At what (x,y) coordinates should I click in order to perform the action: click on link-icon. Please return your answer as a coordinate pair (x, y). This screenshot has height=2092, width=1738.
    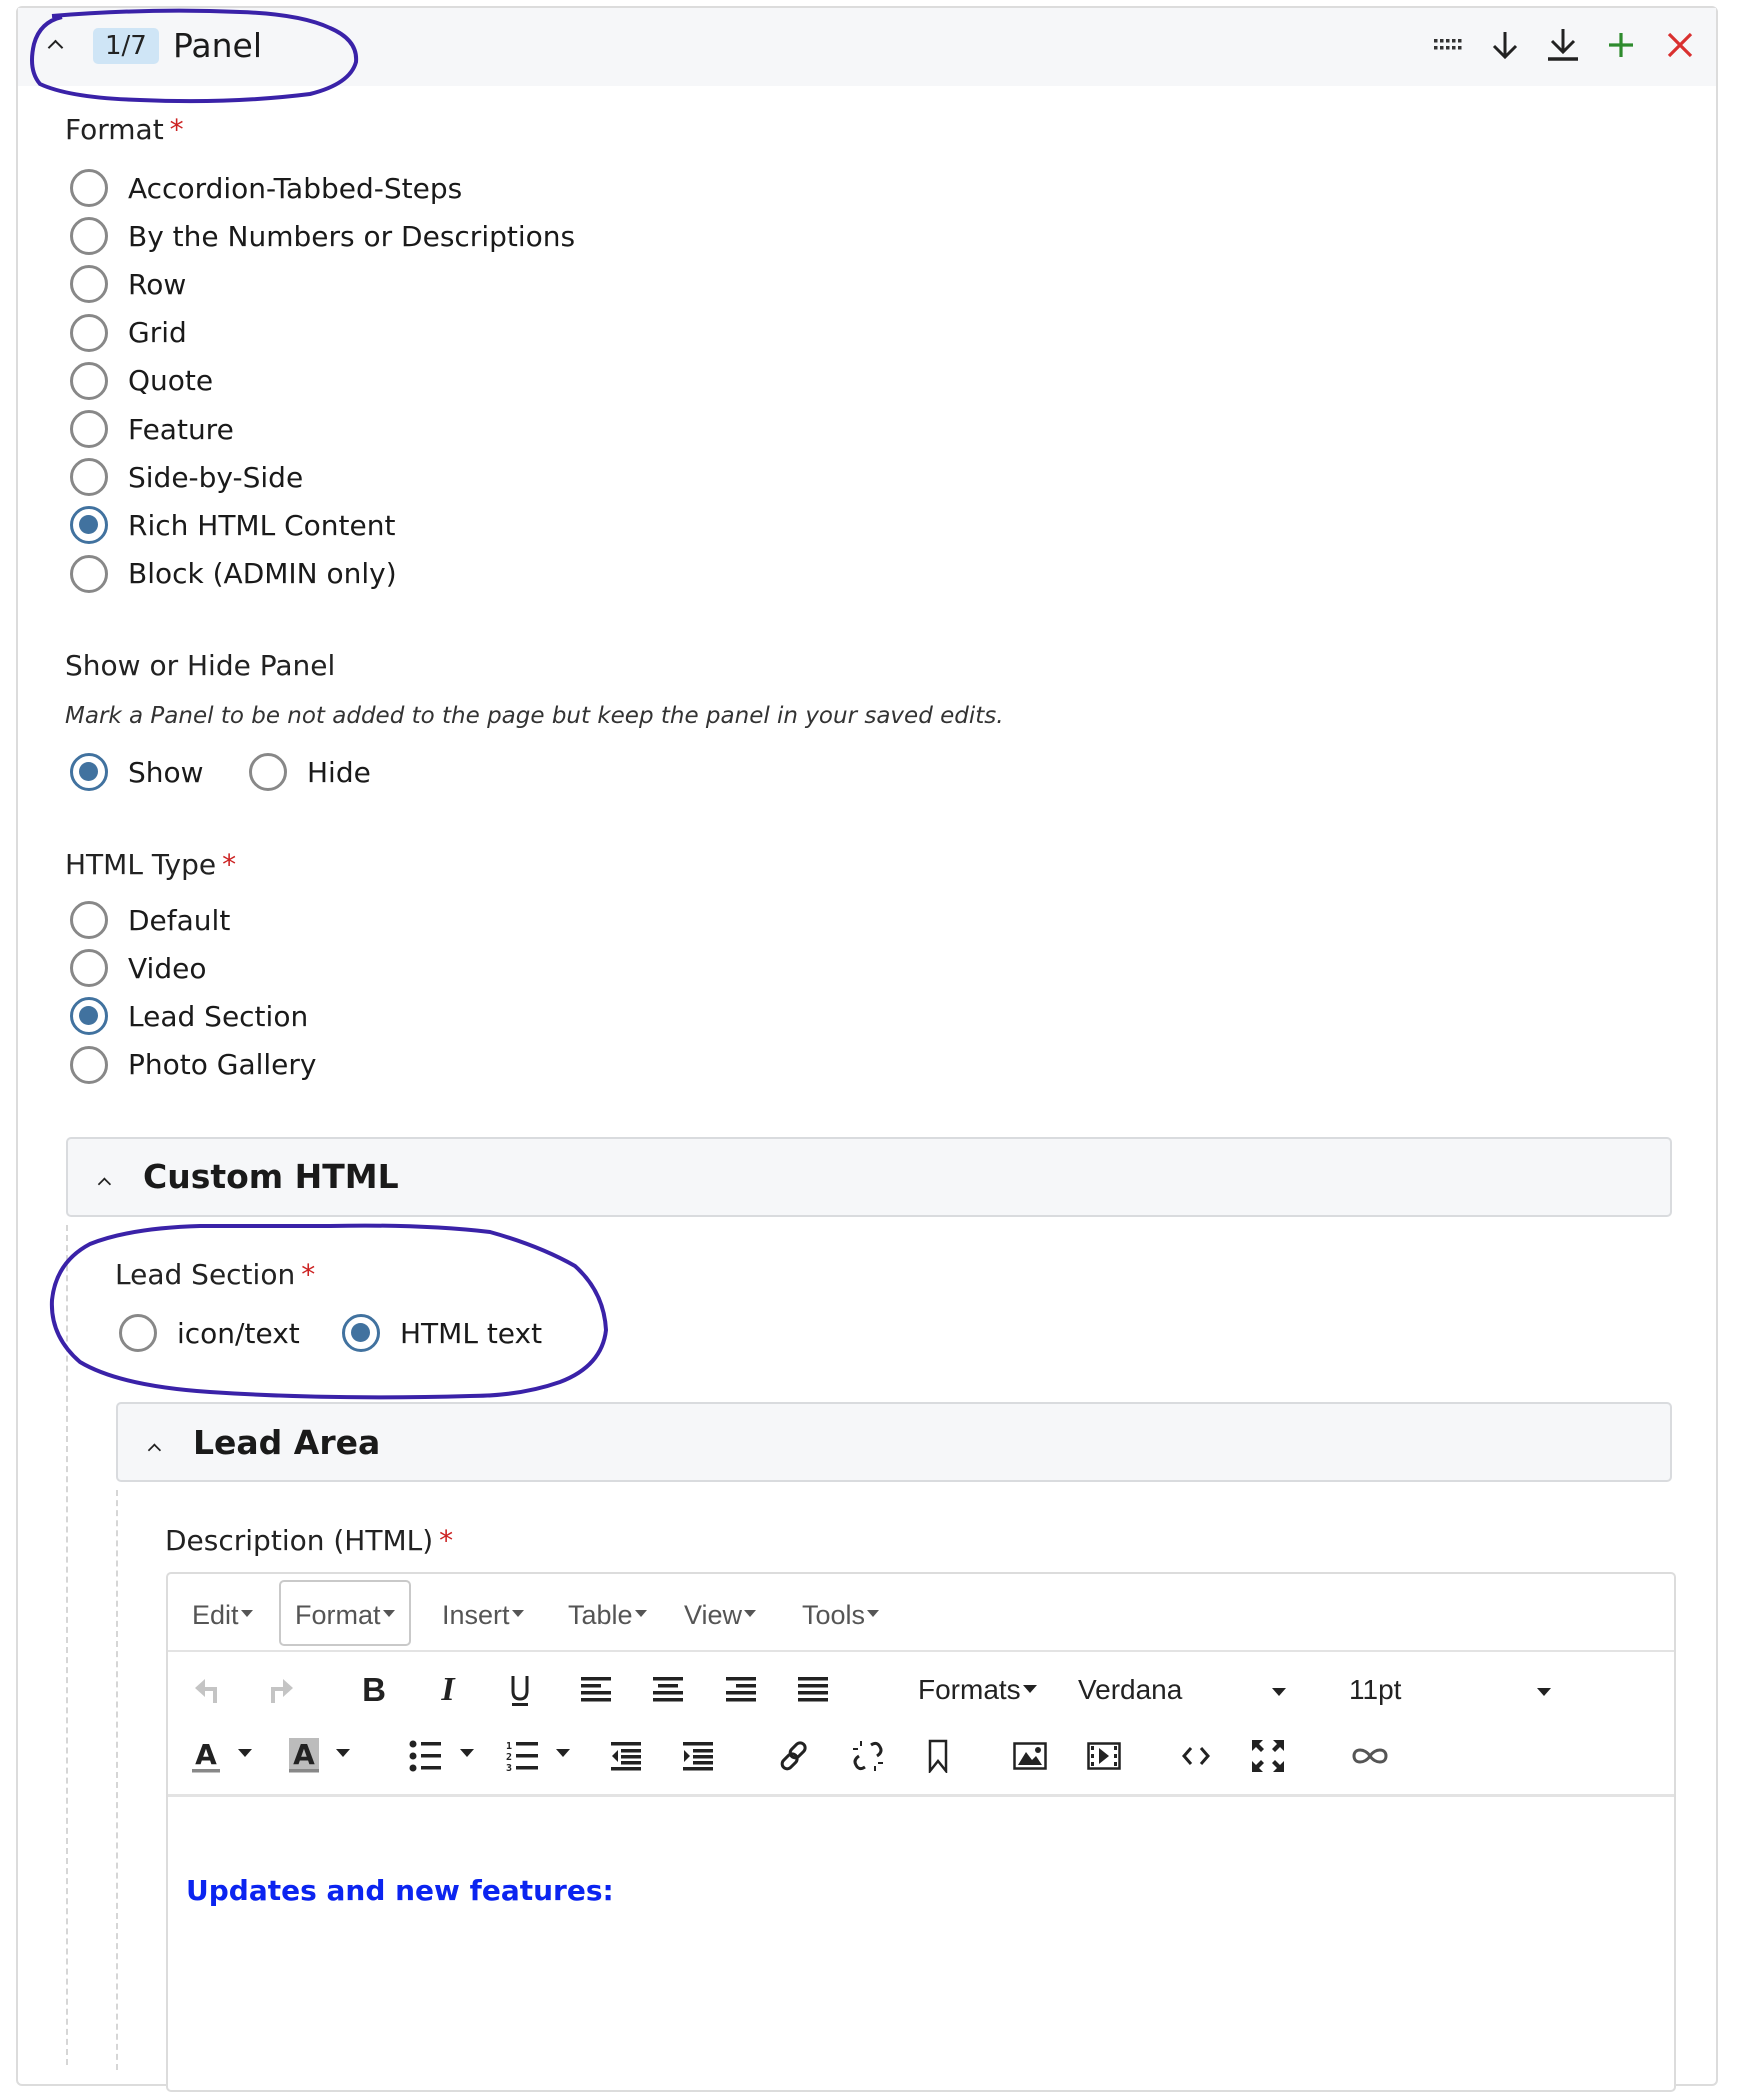
    Looking at the image, I should click on (794, 1756).